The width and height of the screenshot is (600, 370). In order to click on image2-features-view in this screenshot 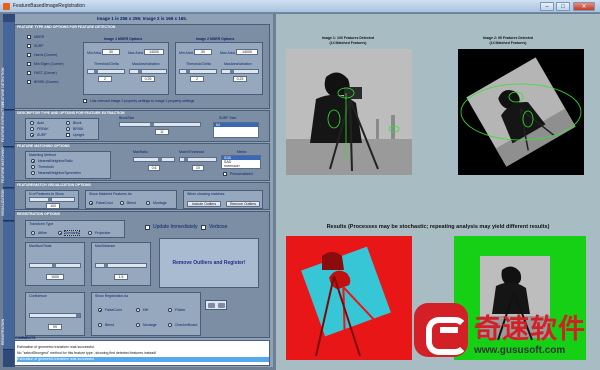, I will do `click(521, 112)`.